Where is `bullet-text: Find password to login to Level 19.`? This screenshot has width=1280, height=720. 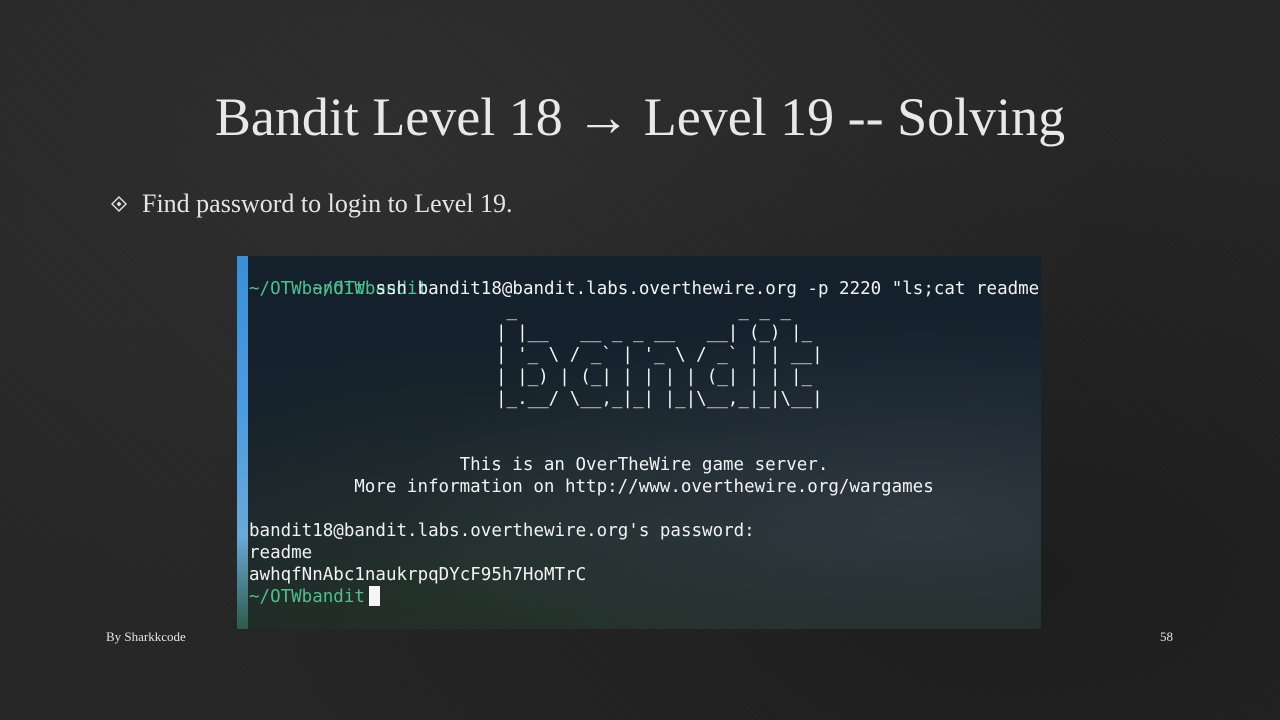 bullet-text: Find password to login to Level 19. is located at coordinates (327, 203).